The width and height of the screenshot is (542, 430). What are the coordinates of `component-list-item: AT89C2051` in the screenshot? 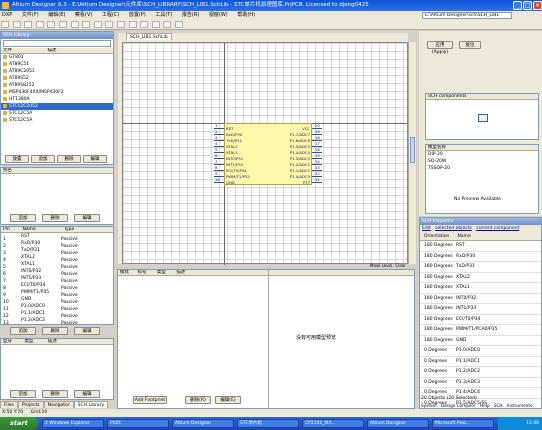 It's located at (57, 71).